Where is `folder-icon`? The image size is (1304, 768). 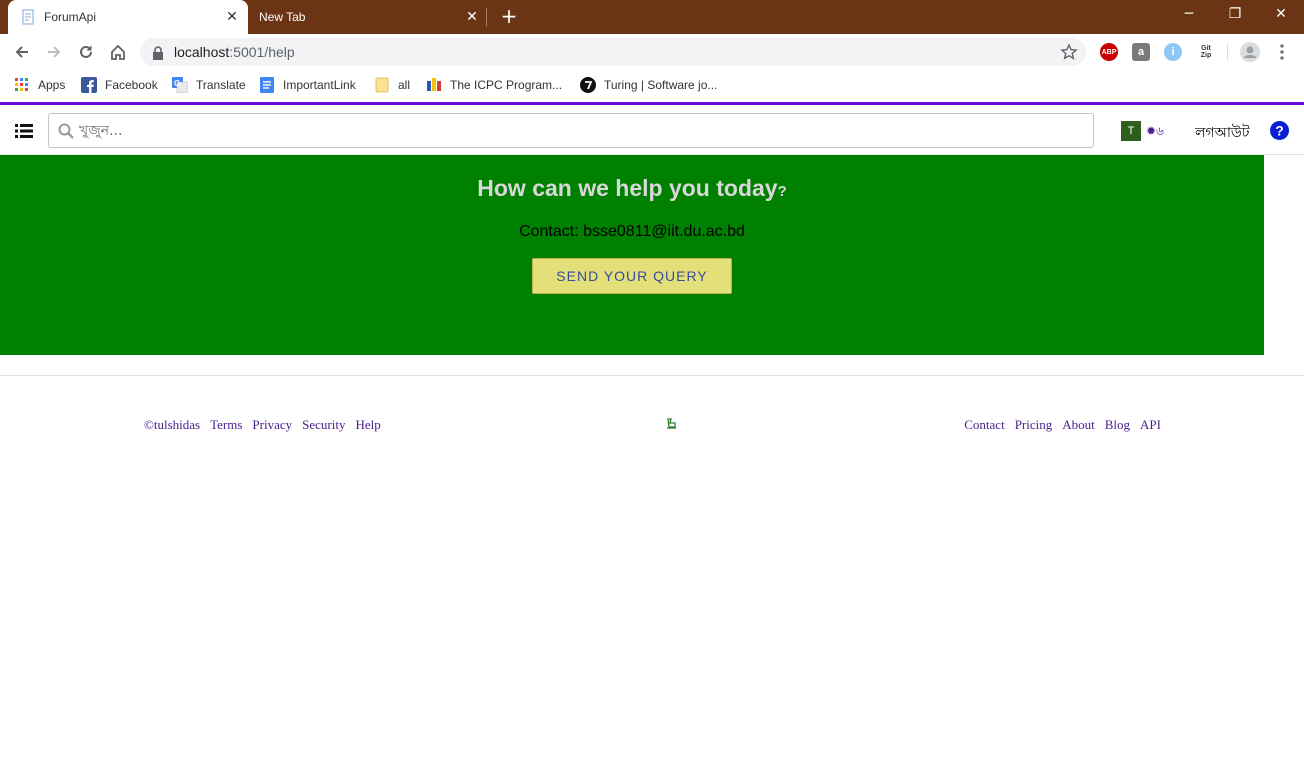
folder-icon is located at coordinates (382, 85).